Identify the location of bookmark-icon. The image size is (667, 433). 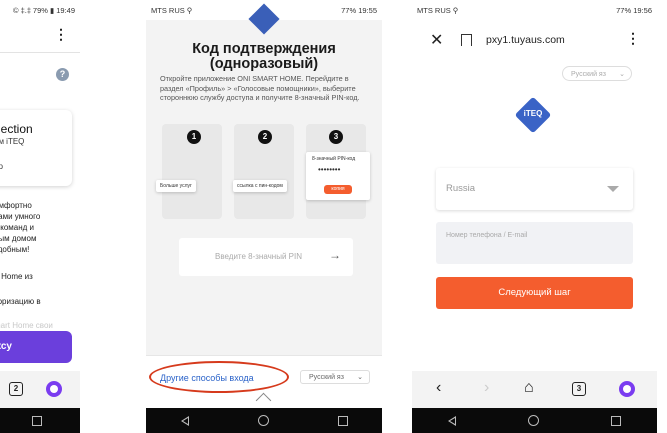
(466, 40).